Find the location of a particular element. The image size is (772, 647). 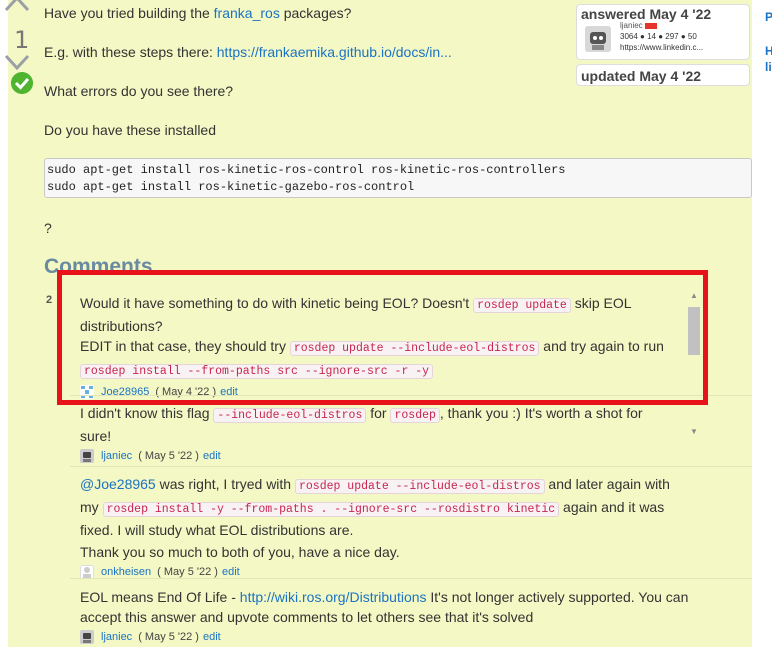

comment-date: ( May 4 '22 ) is located at coordinates (186, 392).